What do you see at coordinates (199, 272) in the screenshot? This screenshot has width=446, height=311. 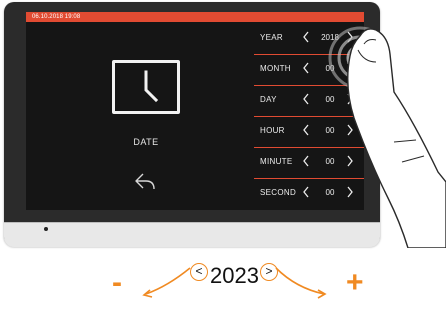 I see `chevron-left-circle-icon: <` at bounding box center [199, 272].